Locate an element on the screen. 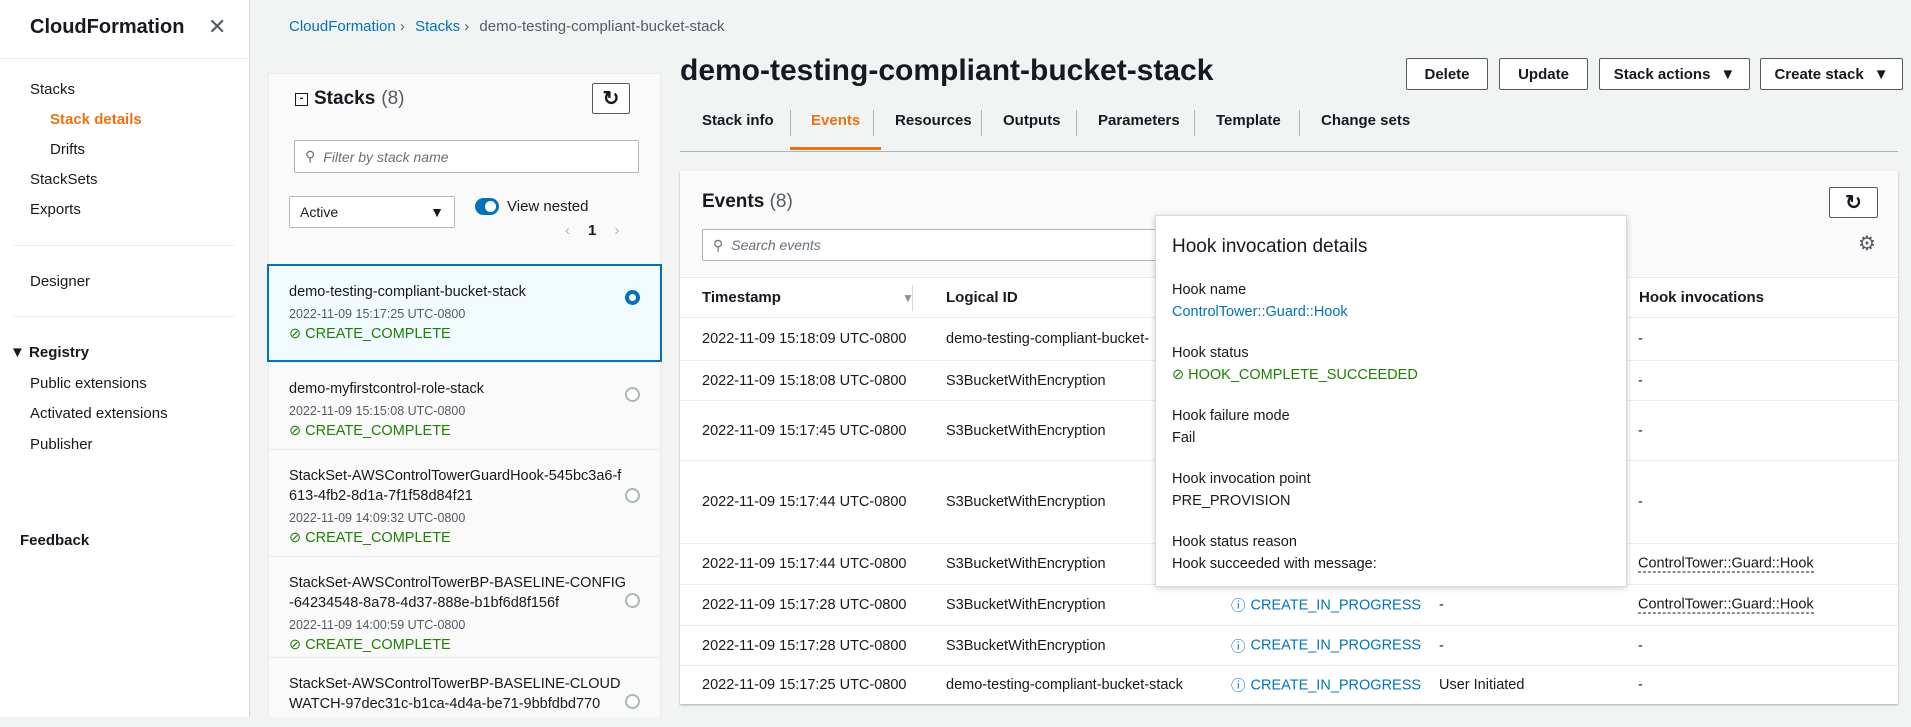 This screenshot has height=727, width=1911. update-button: Update is located at coordinates (1543, 74).